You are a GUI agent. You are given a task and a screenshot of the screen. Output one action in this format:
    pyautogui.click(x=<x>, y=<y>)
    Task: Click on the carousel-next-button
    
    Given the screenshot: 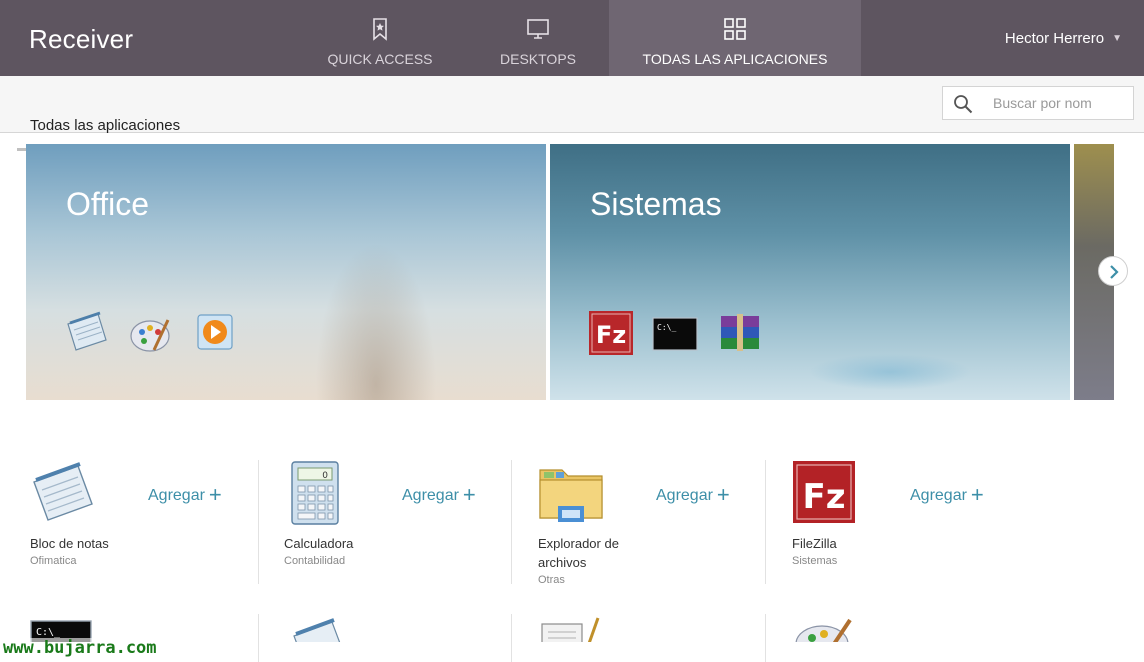 What is the action you would take?
    pyautogui.click(x=1113, y=271)
    